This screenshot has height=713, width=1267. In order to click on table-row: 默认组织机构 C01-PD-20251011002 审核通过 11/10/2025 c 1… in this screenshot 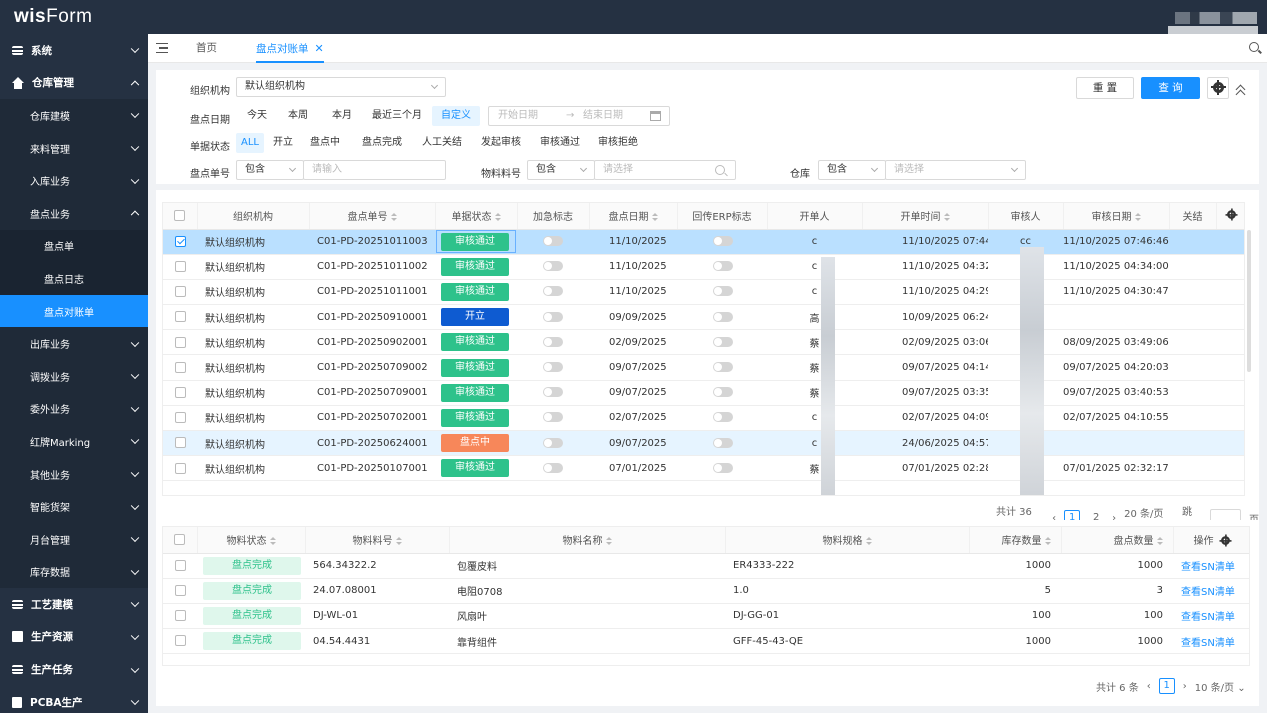, I will do `click(703, 267)`.